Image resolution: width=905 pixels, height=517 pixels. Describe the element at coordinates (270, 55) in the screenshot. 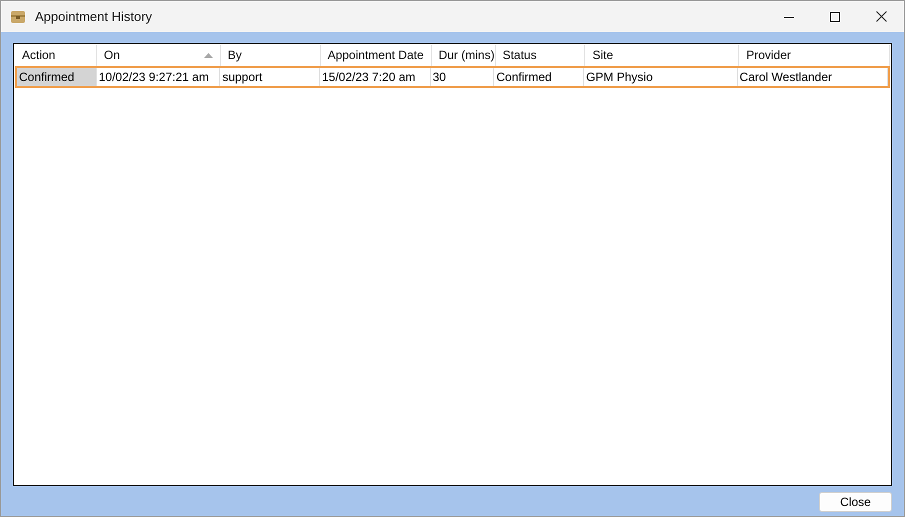

I see `column-header: By` at that location.